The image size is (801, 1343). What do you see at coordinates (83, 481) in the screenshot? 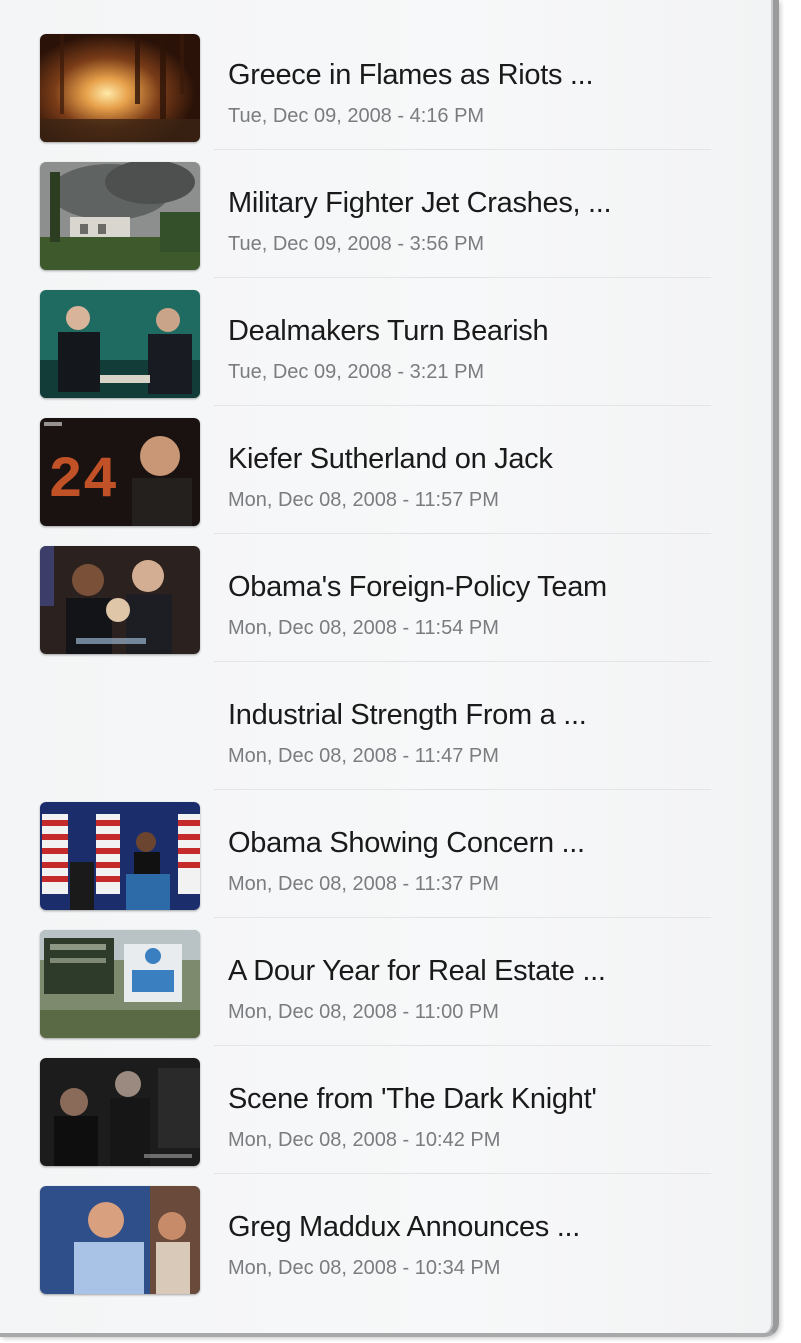
I see `24-logo-text: 24` at bounding box center [83, 481].